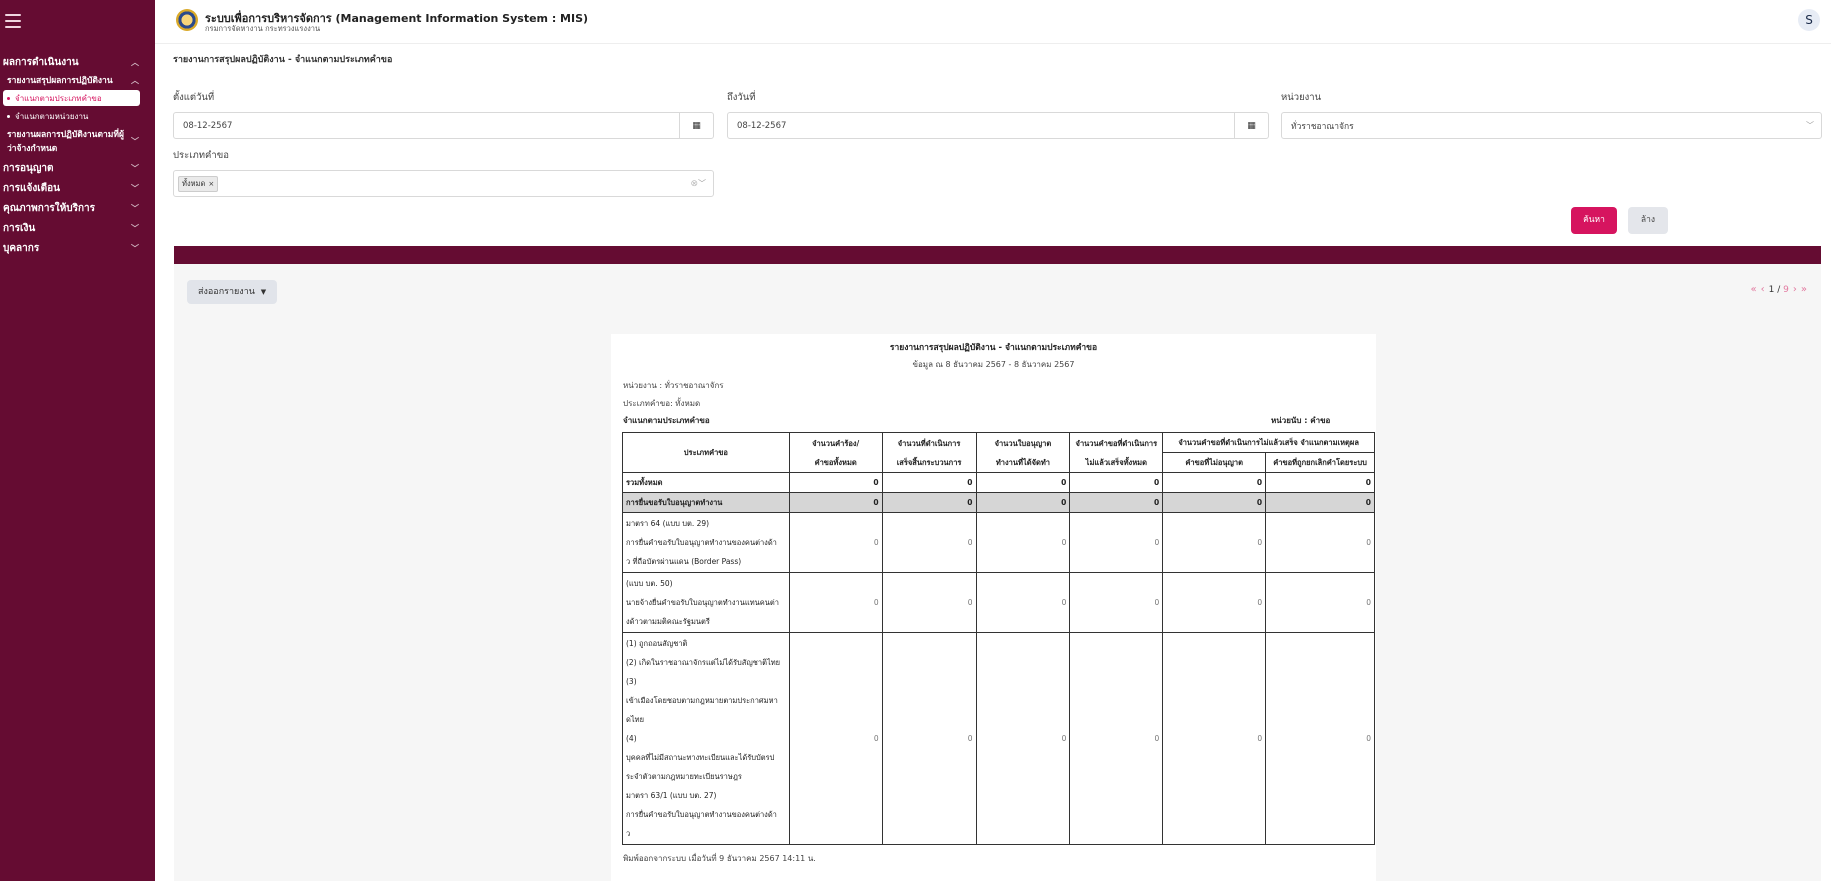 The image size is (1831, 881). What do you see at coordinates (77, 188) in the screenshot?
I see `nav-group-notification: การแจ้งเตือน ﹀` at bounding box center [77, 188].